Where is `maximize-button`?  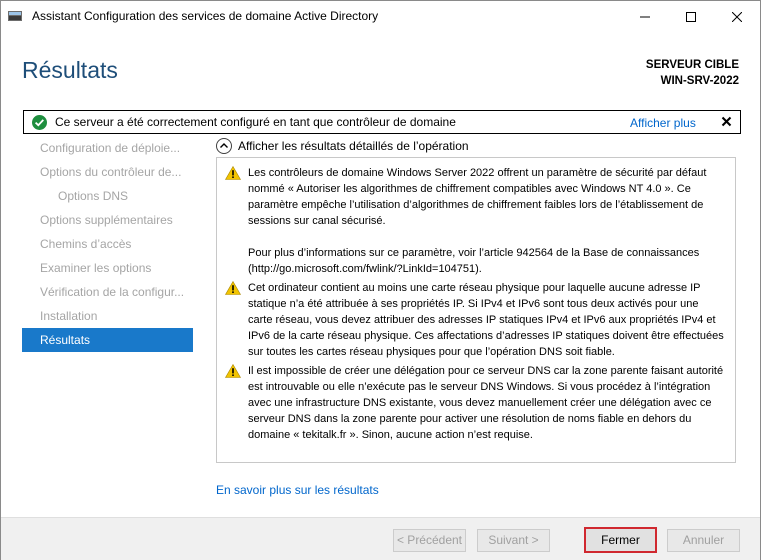
maximize-button is located at coordinates (691, 16).